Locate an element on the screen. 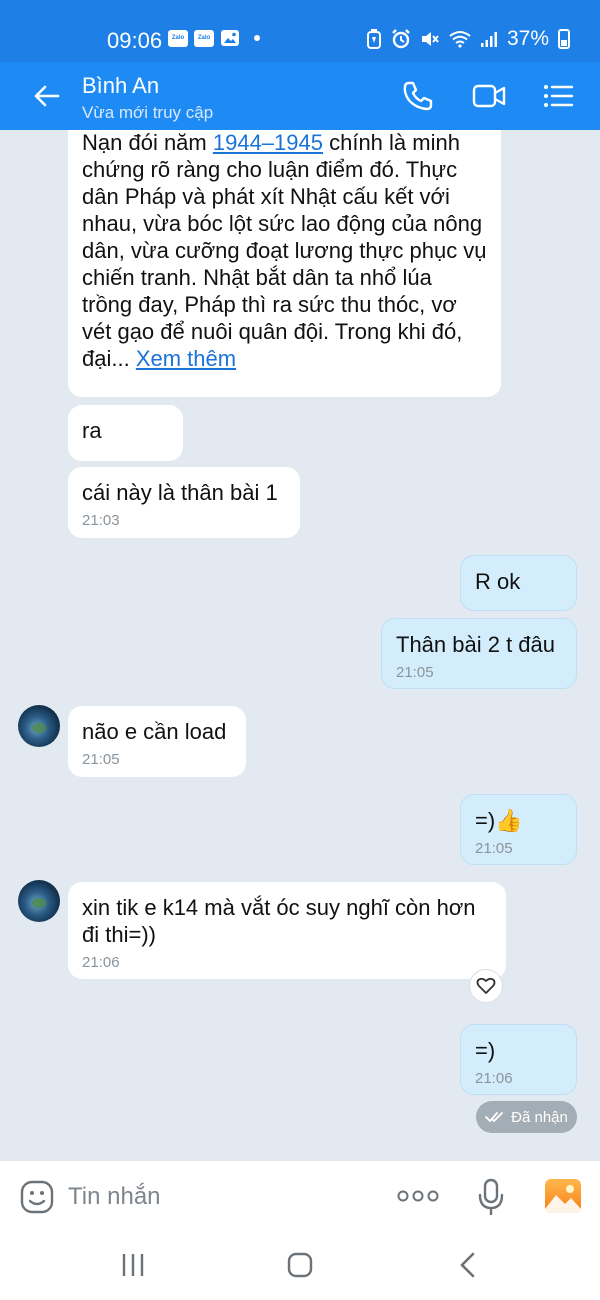 This screenshot has width=600, height=1300. notification-icons: Zalo Zalo is located at coordinates (214, 38).